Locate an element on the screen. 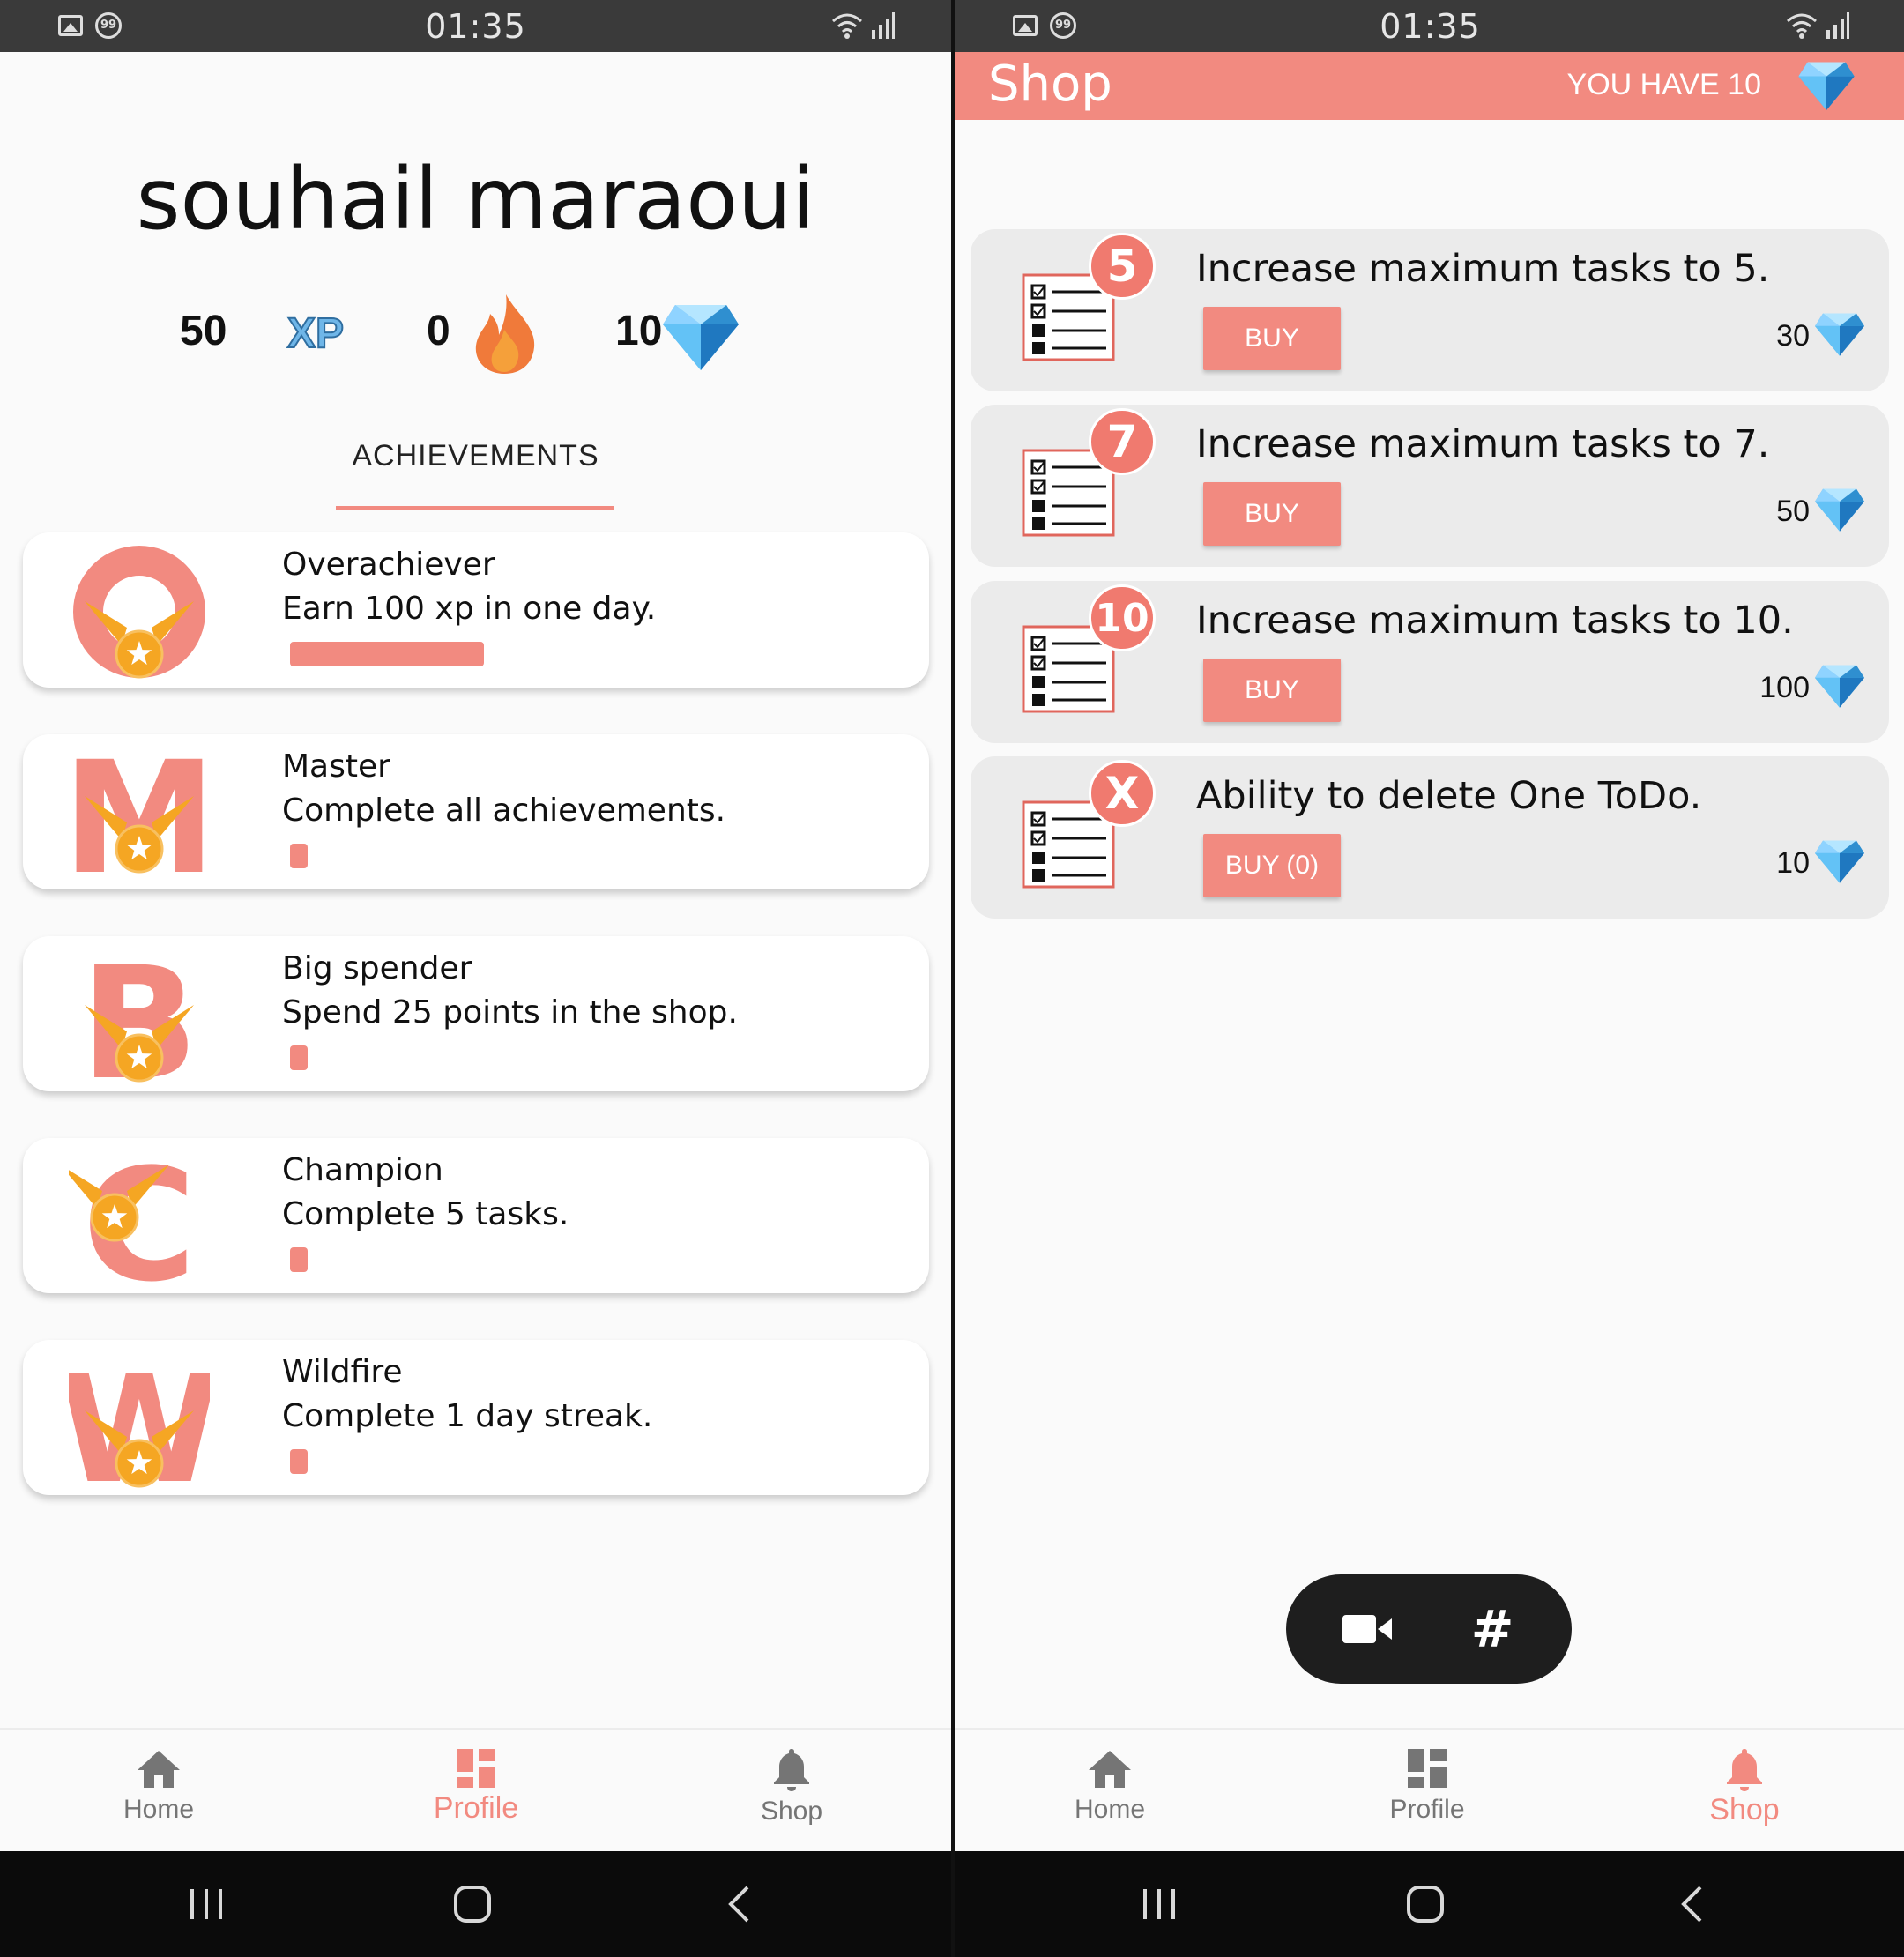 This screenshot has width=1904, height=1957. gems-value: 10 is located at coordinates (639, 331).